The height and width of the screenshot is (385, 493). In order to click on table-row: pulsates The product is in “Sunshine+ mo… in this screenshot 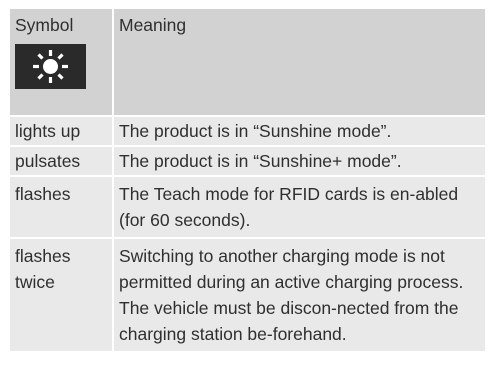, I will do `click(247, 160)`.